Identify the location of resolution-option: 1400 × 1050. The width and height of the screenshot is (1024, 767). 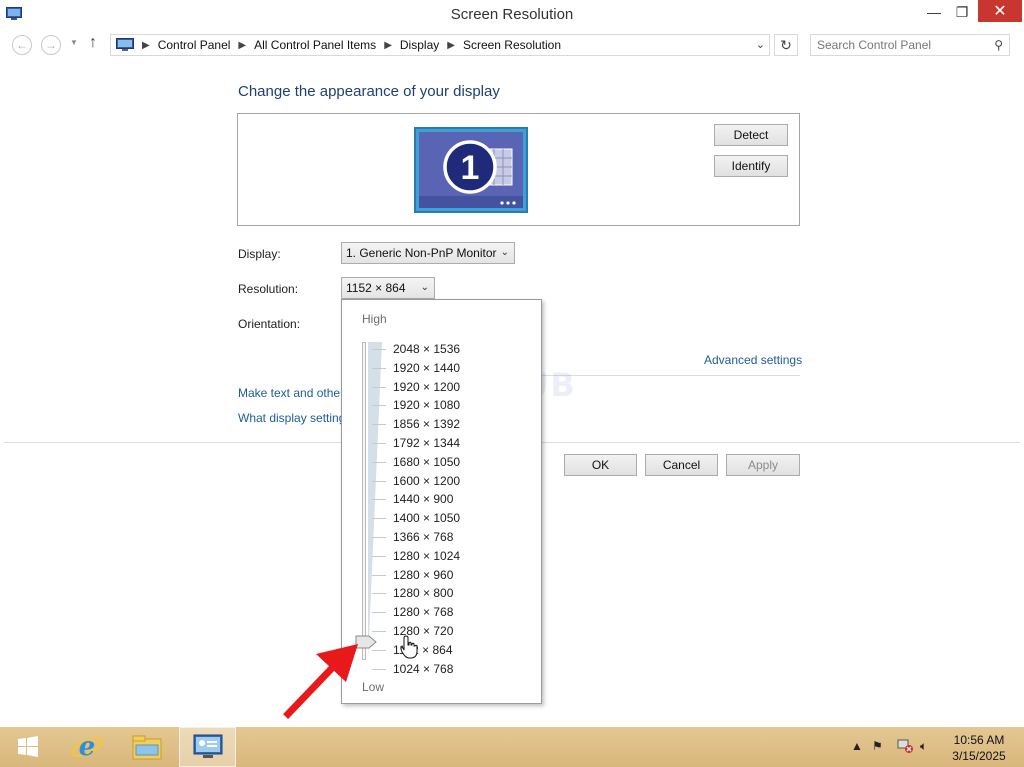
(426, 518).